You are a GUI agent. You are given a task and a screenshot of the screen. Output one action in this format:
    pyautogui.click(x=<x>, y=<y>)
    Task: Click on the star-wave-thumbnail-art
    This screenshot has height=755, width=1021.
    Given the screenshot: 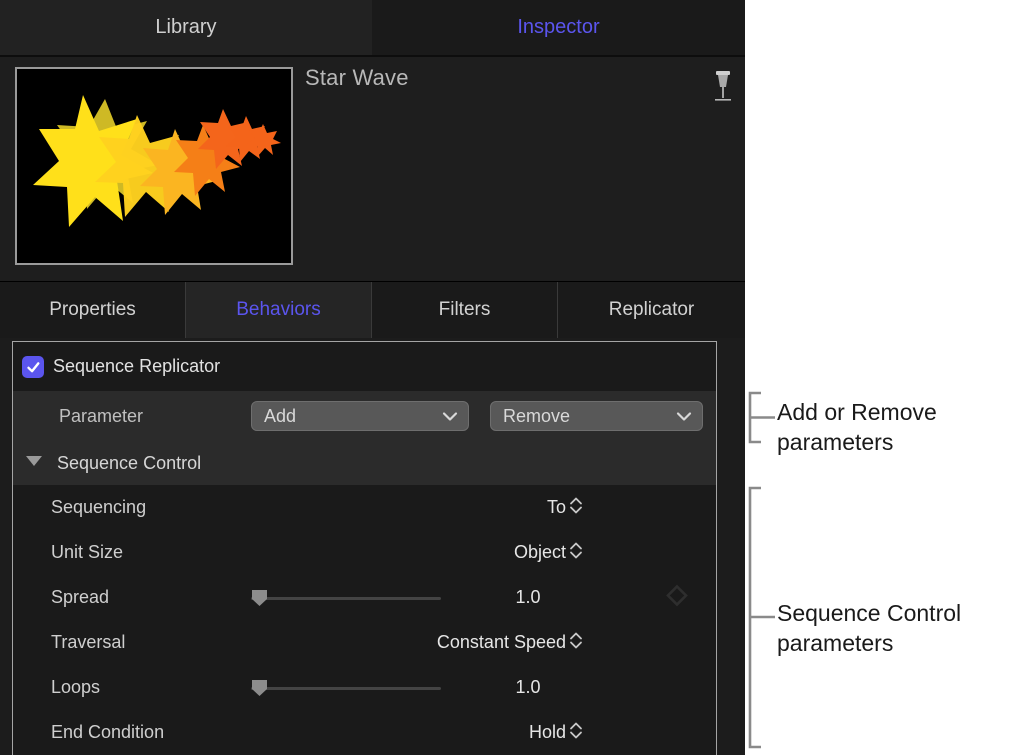 What is the action you would take?
    pyautogui.click(x=154, y=166)
    